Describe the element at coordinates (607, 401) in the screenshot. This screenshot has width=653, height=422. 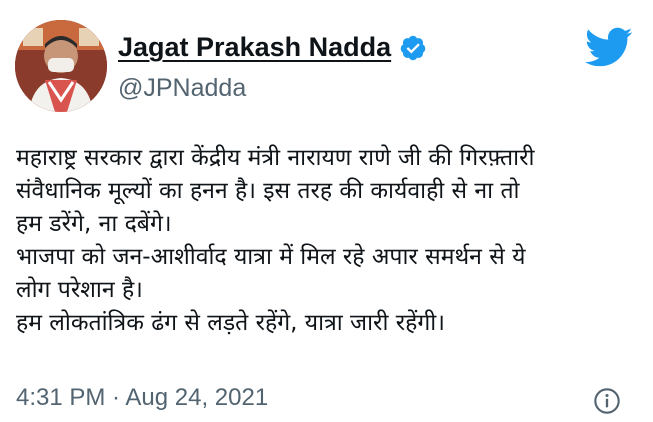
I see `info-icon` at that location.